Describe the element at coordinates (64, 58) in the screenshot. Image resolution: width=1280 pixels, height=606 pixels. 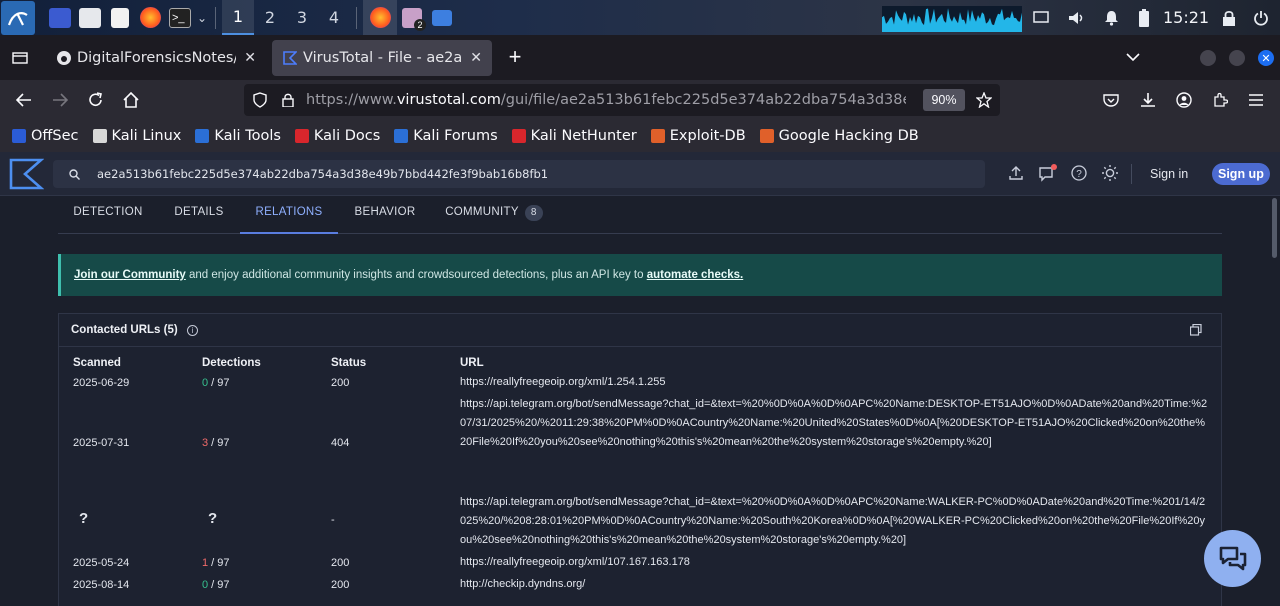
I see `github-icon` at that location.